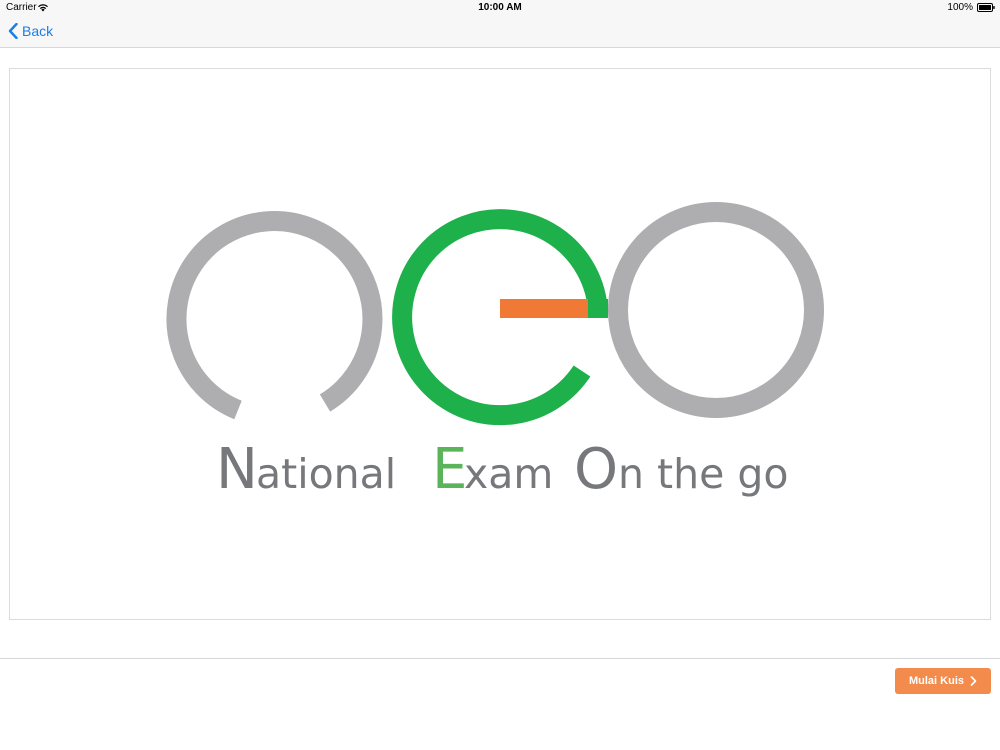 The width and height of the screenshot is (1000, 750). Describe the element at coordinates (500, 658) in the screenshot. I see `footer-divider` at that location.